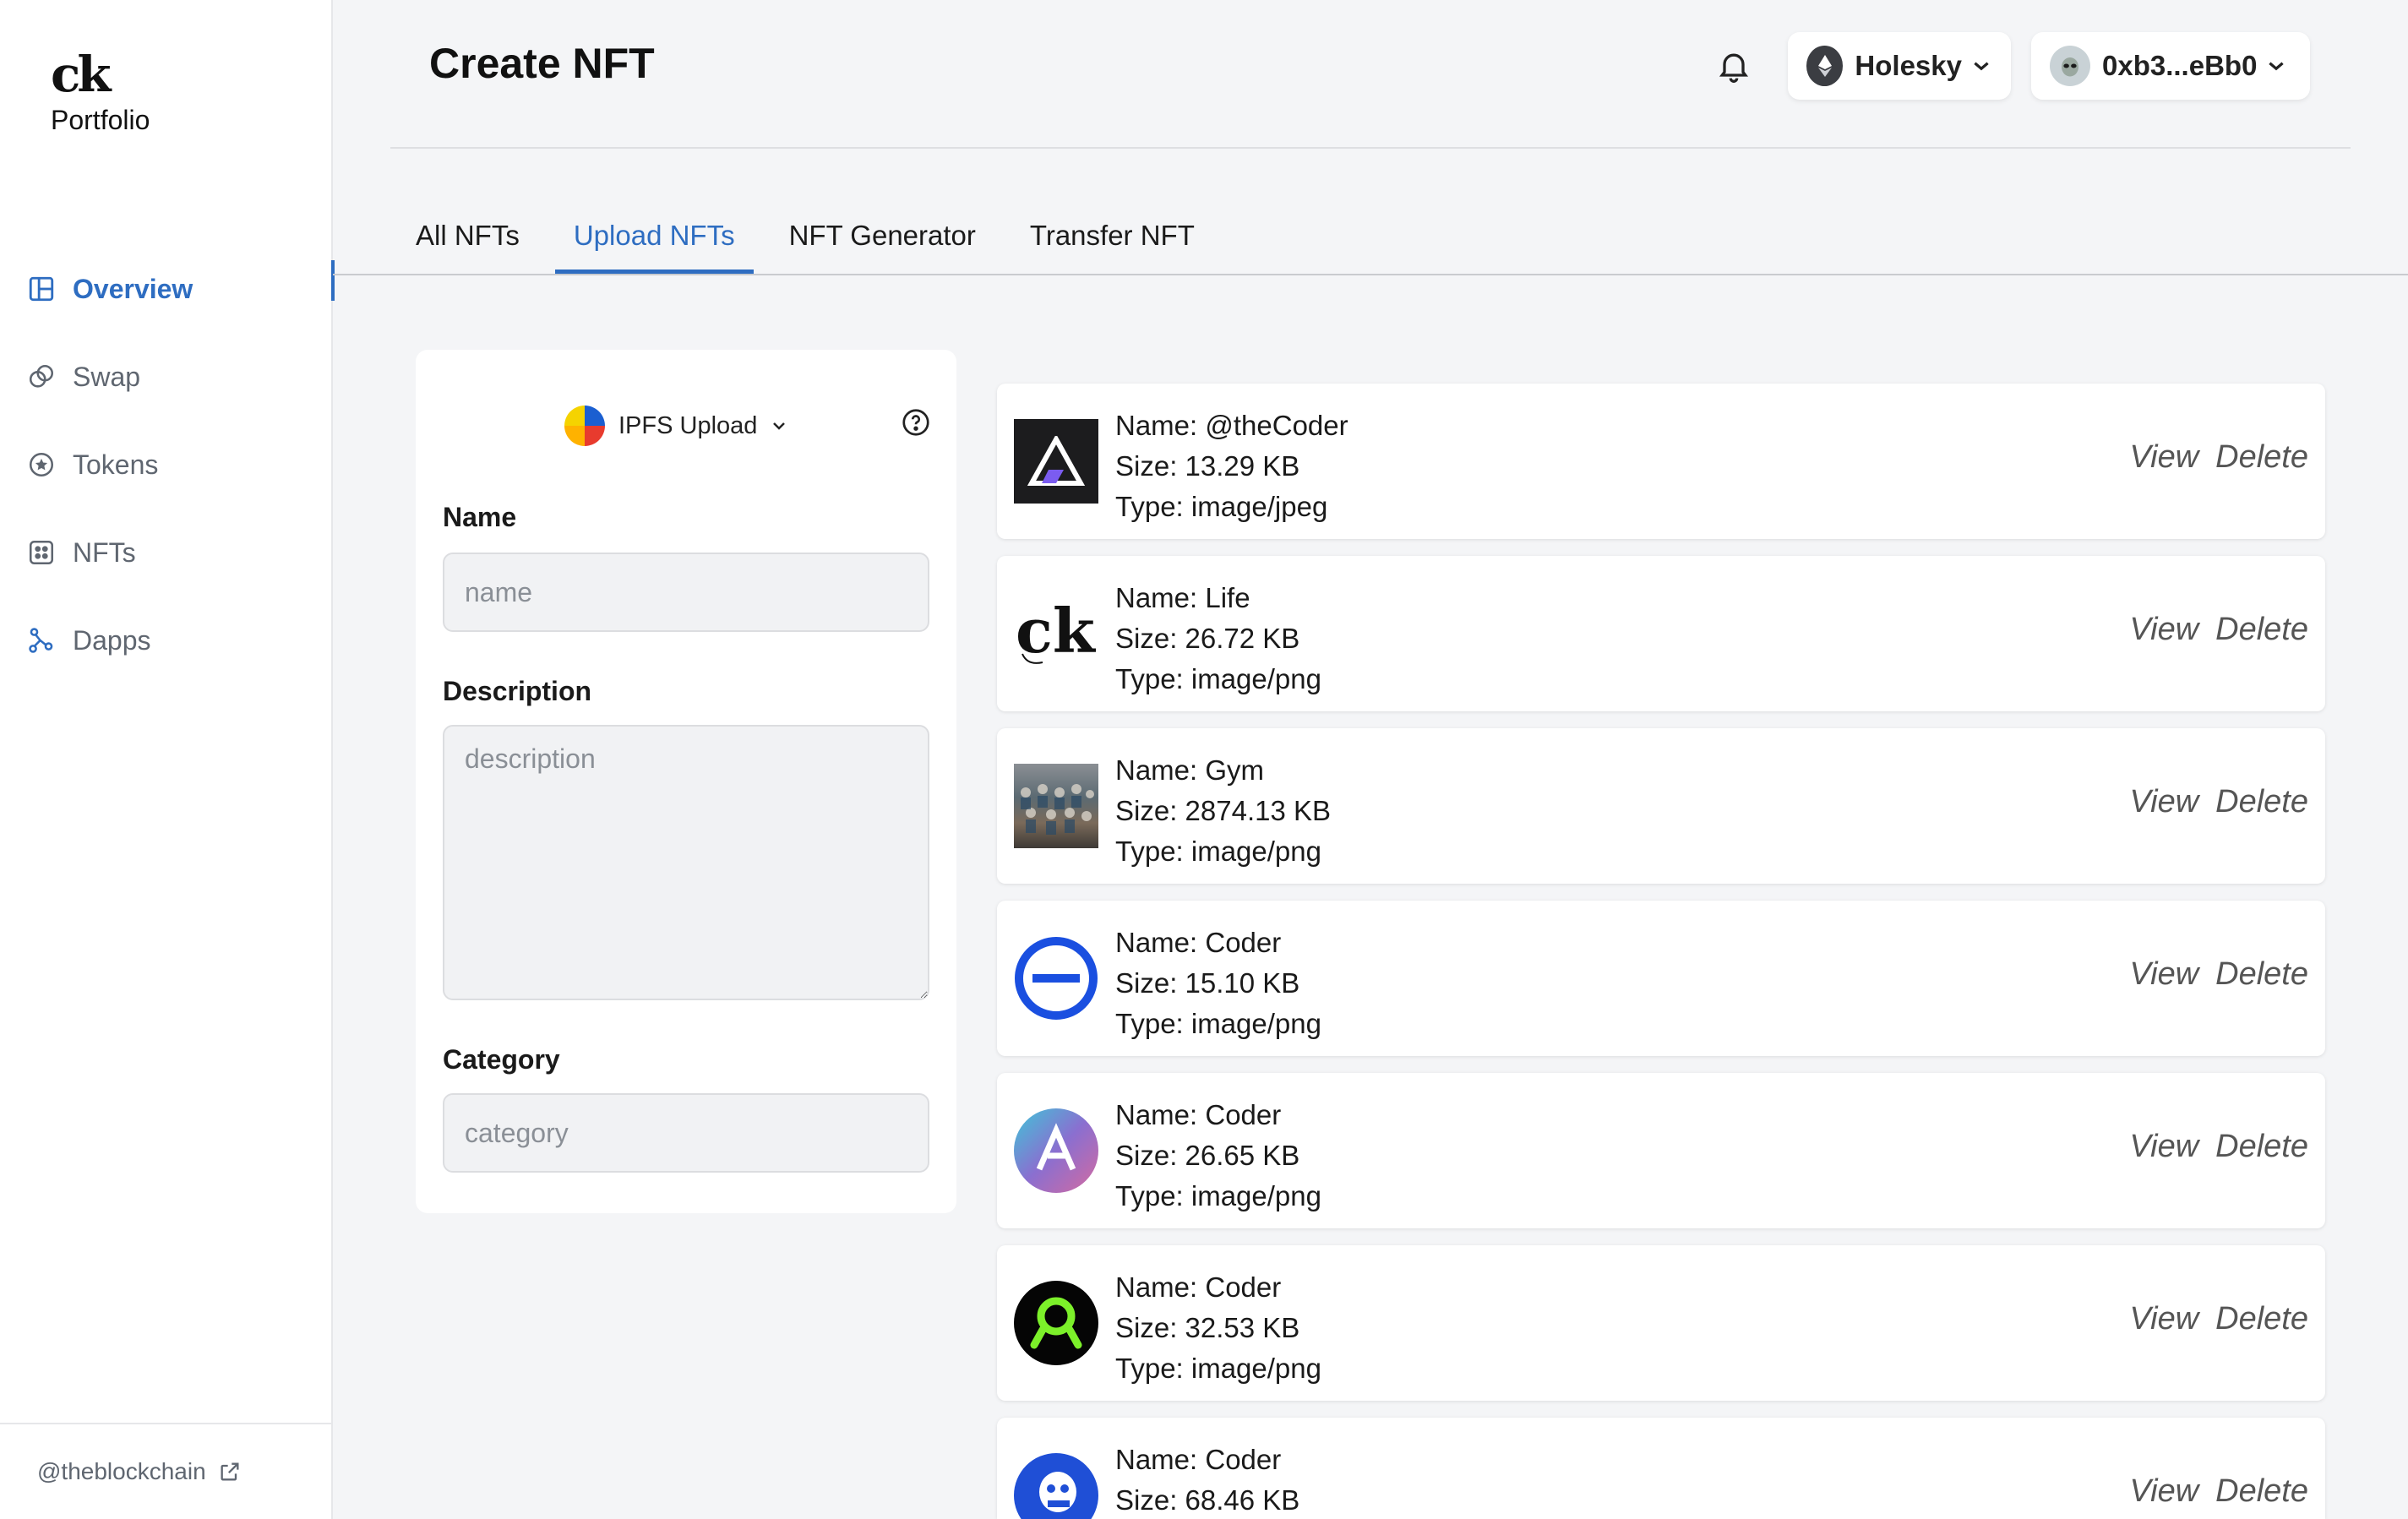  What do you see at coordinates (116, 465) in the screenshot?
I see `sidebar-item-label: Tokens` at bounding box center [116, 465].